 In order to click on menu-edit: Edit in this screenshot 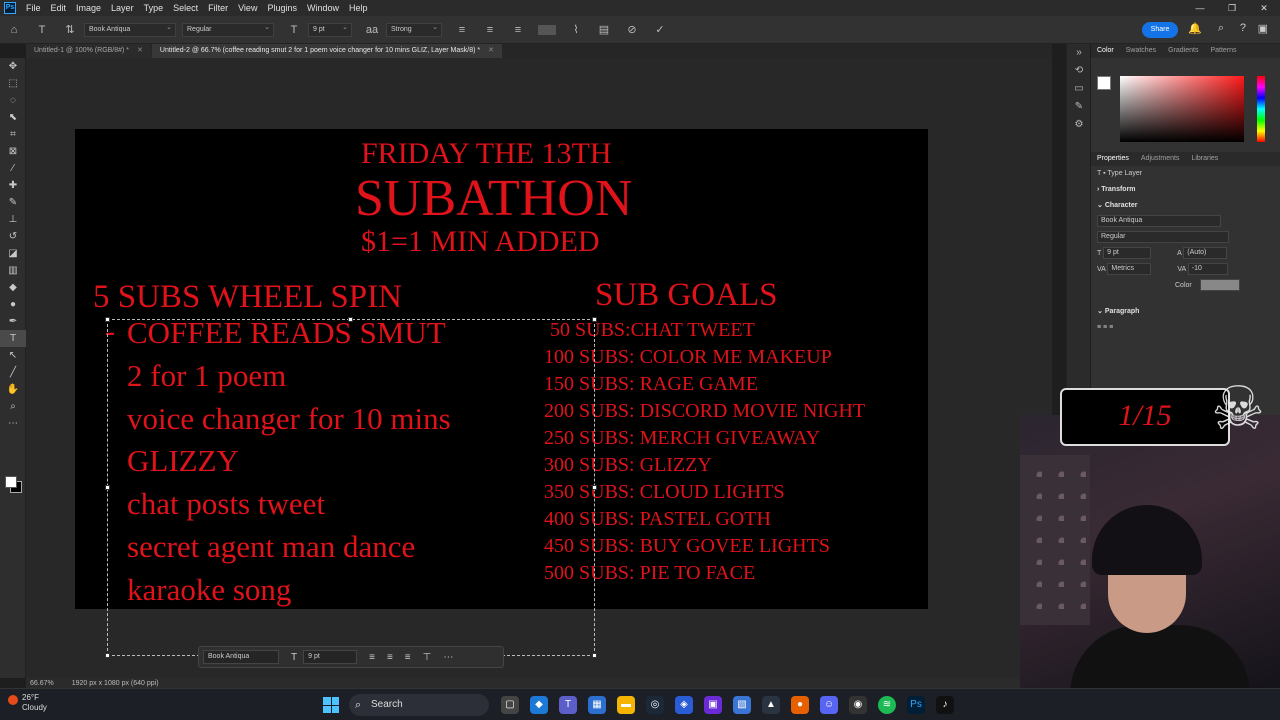, I will do `click(59, 8)`.